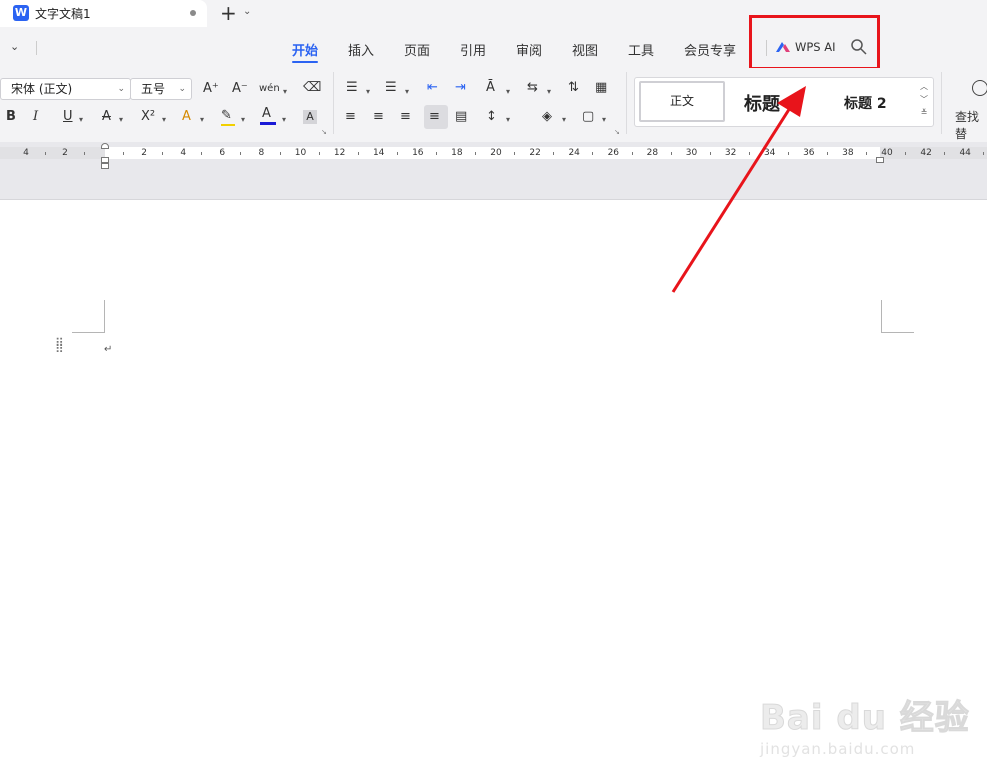 The image size is (987, 783). I want to click on left-indent-marker, so click(105, 166).